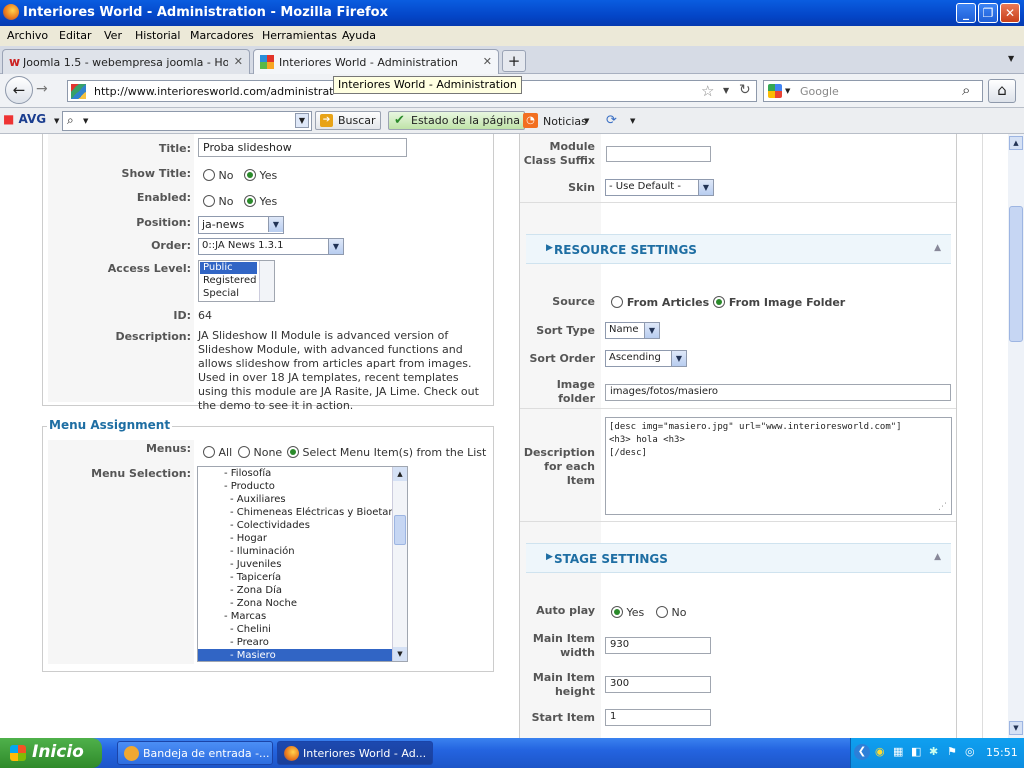 The width and height of the screenshot is (1024, 768). What do you see at coordinates (295, 525) in the screenshot?
I see `menu-selection-item: - Colectividades` at bounding box center [295, 525].